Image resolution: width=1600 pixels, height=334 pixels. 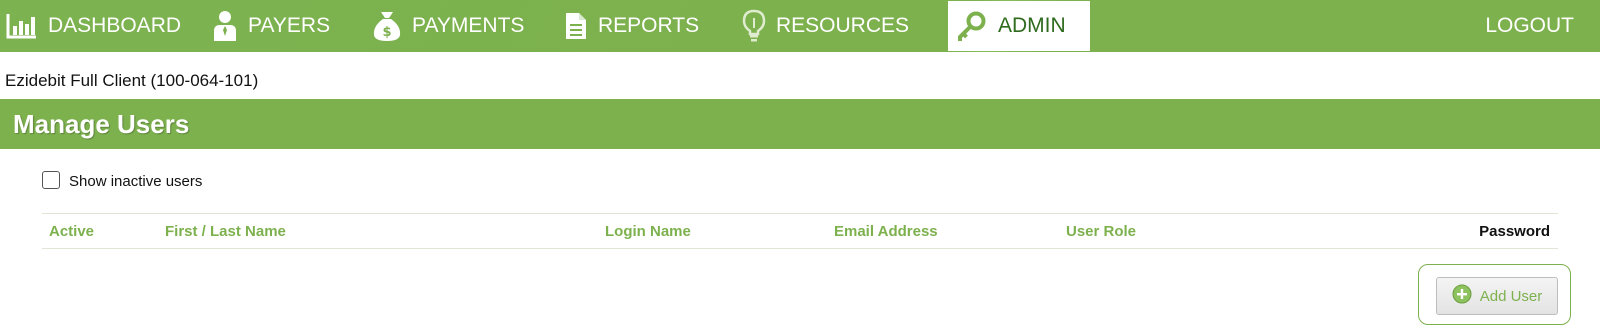 I want to click on add-user-container: Add User, so click(x=1494, y=294).